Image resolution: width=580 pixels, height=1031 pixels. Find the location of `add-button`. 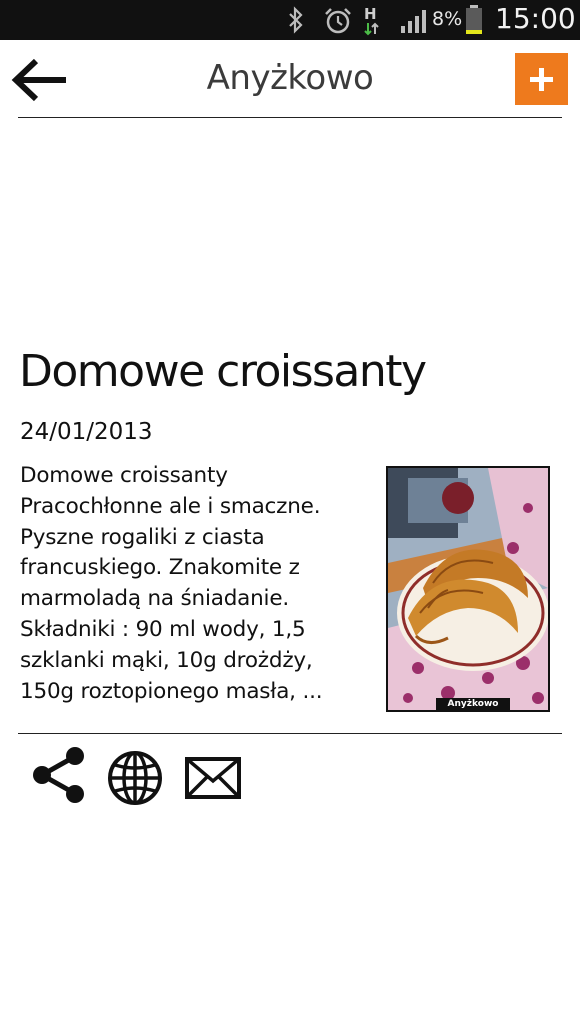

add-button is located at coordinates (541, 79).